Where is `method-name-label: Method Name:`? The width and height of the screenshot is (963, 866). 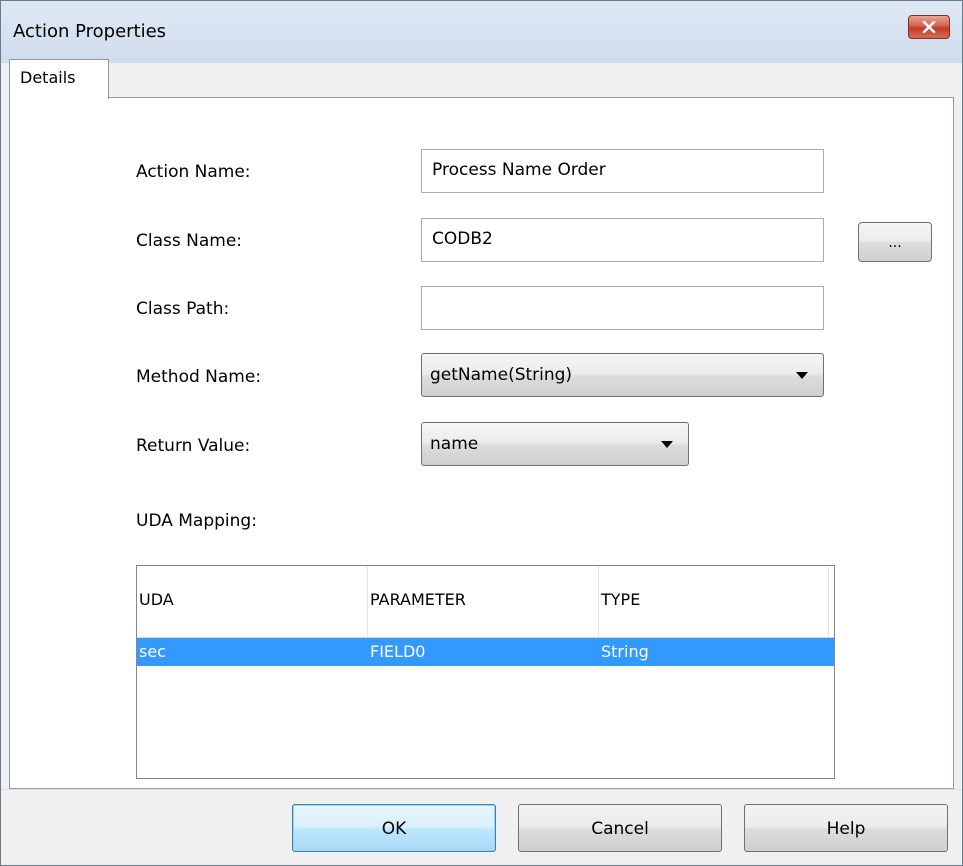
method-name-label: Method Name: is located at coordinates (199, 377).